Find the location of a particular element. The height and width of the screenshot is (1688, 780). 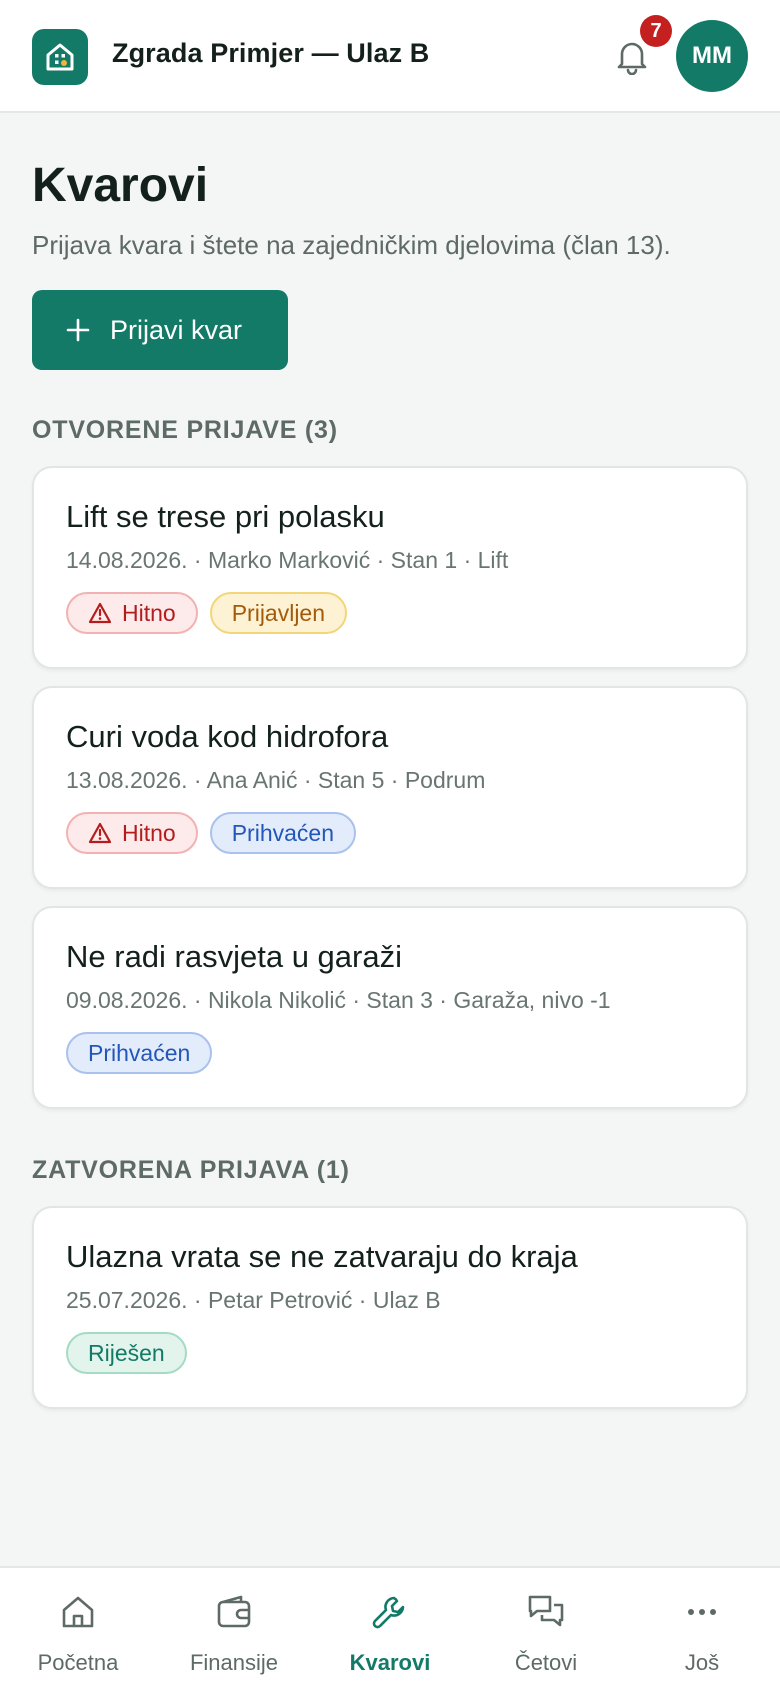

building-title: Zgrada Primjer — Ulaz B is located at coordinates (271, 53).